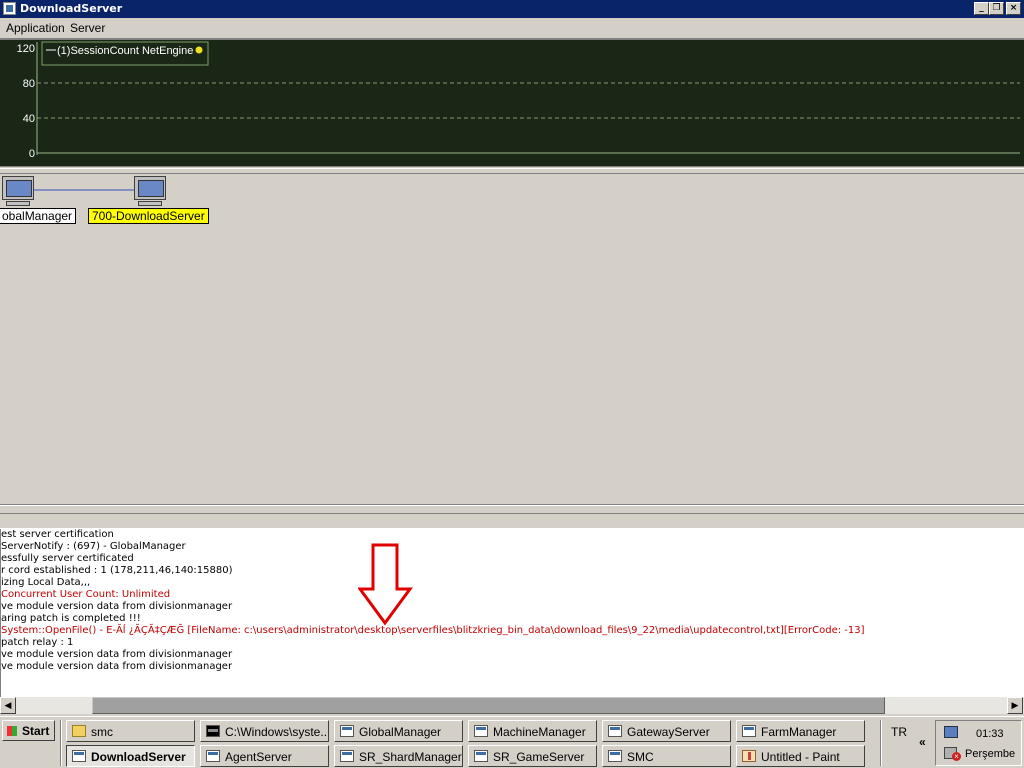 Image resolution: width=1024 pixels, height=768 pixels. Describe the element at coordinates (29, 84) in the screenshot. I see `y-tick-label: 80` at that location.